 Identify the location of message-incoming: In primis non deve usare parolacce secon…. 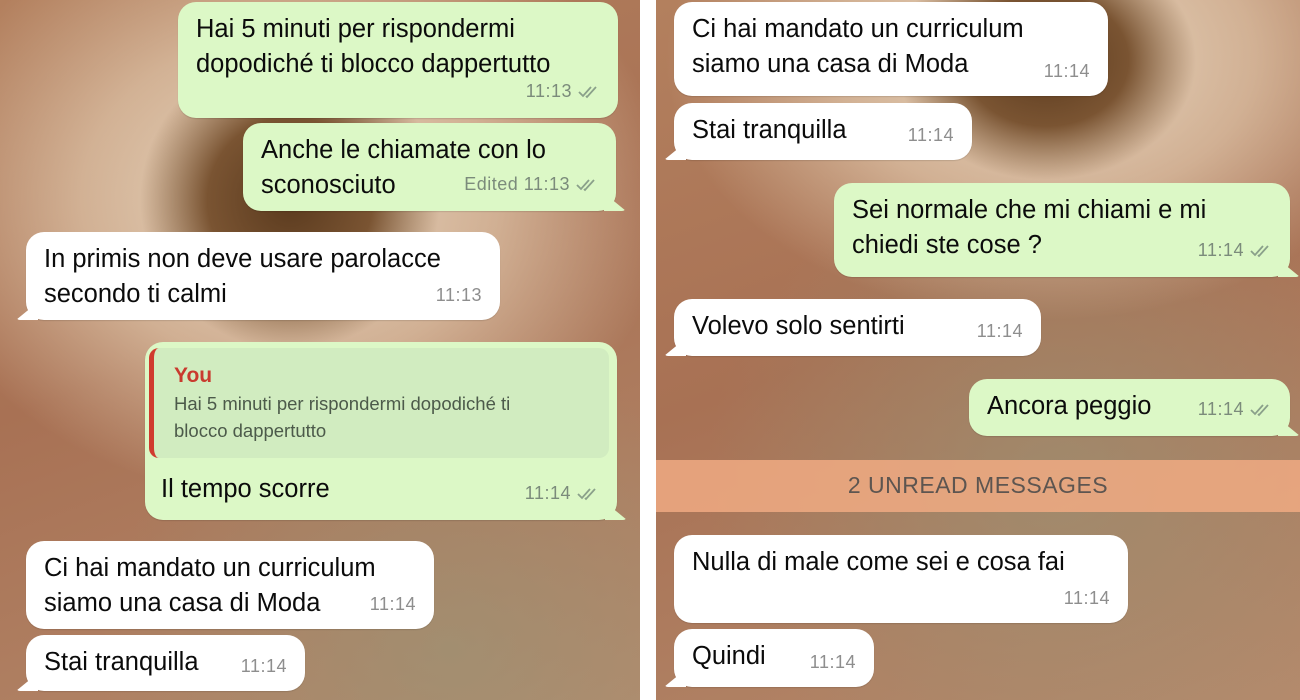
(263, 276).